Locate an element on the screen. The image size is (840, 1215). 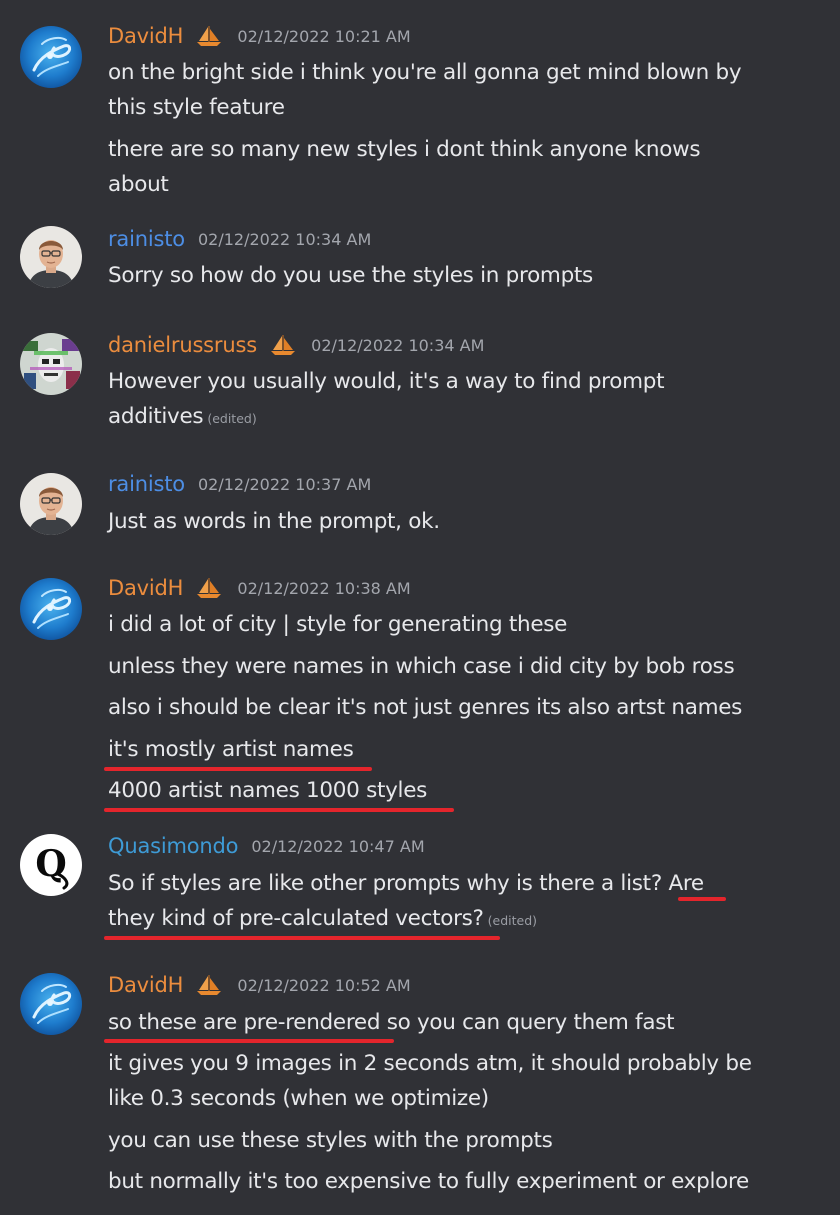
timestamp: 02/12/2022 10:37 AM is located at coordinates (285, 484).